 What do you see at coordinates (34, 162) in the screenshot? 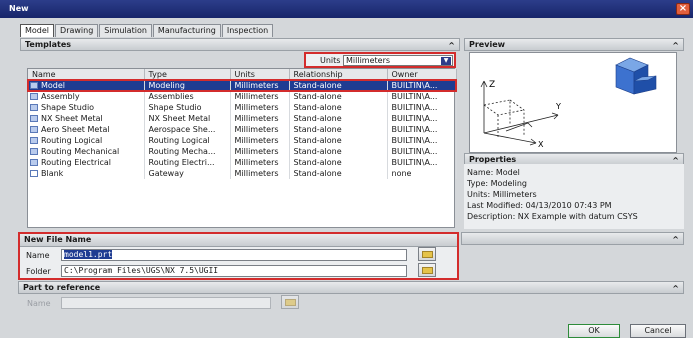
I see `routing-electrical-file-icon` at bounding box center [34, 162].